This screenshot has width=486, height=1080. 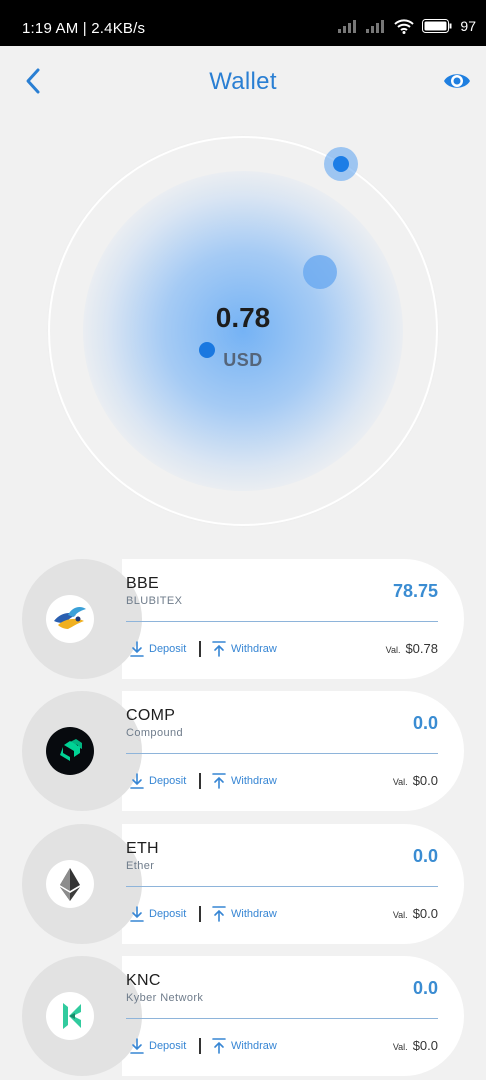 What do you see at coordinates (70, 884) in the screenshot?
I see `ethereum-icon` at bounding box center [70, 884].